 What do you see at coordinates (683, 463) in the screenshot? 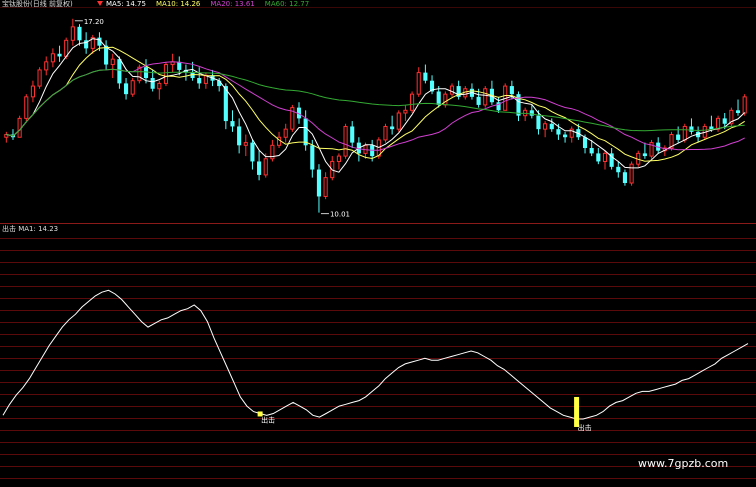
I see `watermark-text: www.7gpzb.com` at bounding box center [683, 463].